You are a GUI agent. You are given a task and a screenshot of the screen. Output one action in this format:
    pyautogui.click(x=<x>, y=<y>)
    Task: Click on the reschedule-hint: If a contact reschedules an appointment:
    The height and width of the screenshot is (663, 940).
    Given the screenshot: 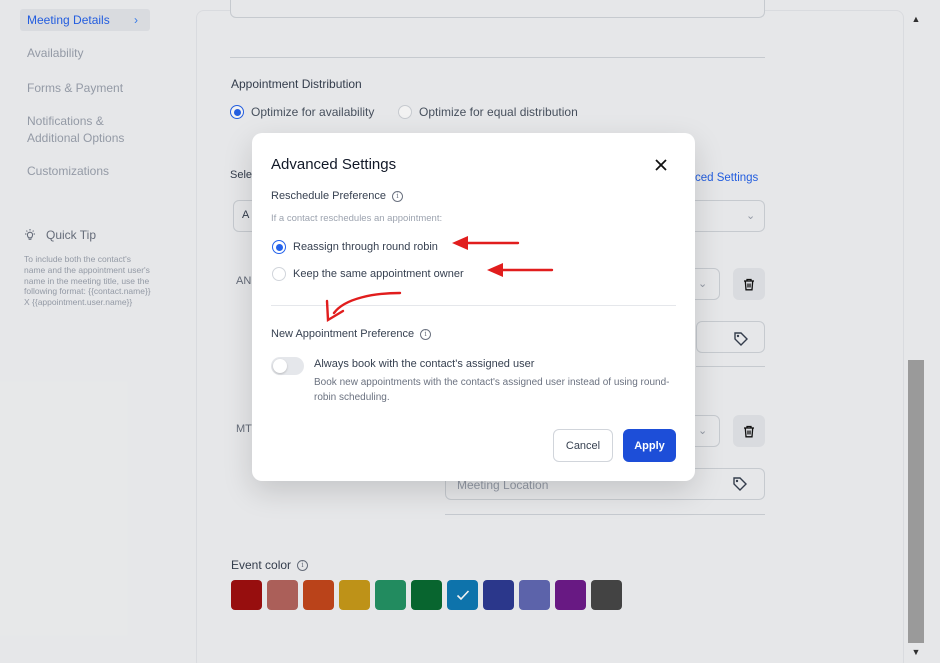 What is the action you would take?
    pyautogui.click(x=357, y=218)
    